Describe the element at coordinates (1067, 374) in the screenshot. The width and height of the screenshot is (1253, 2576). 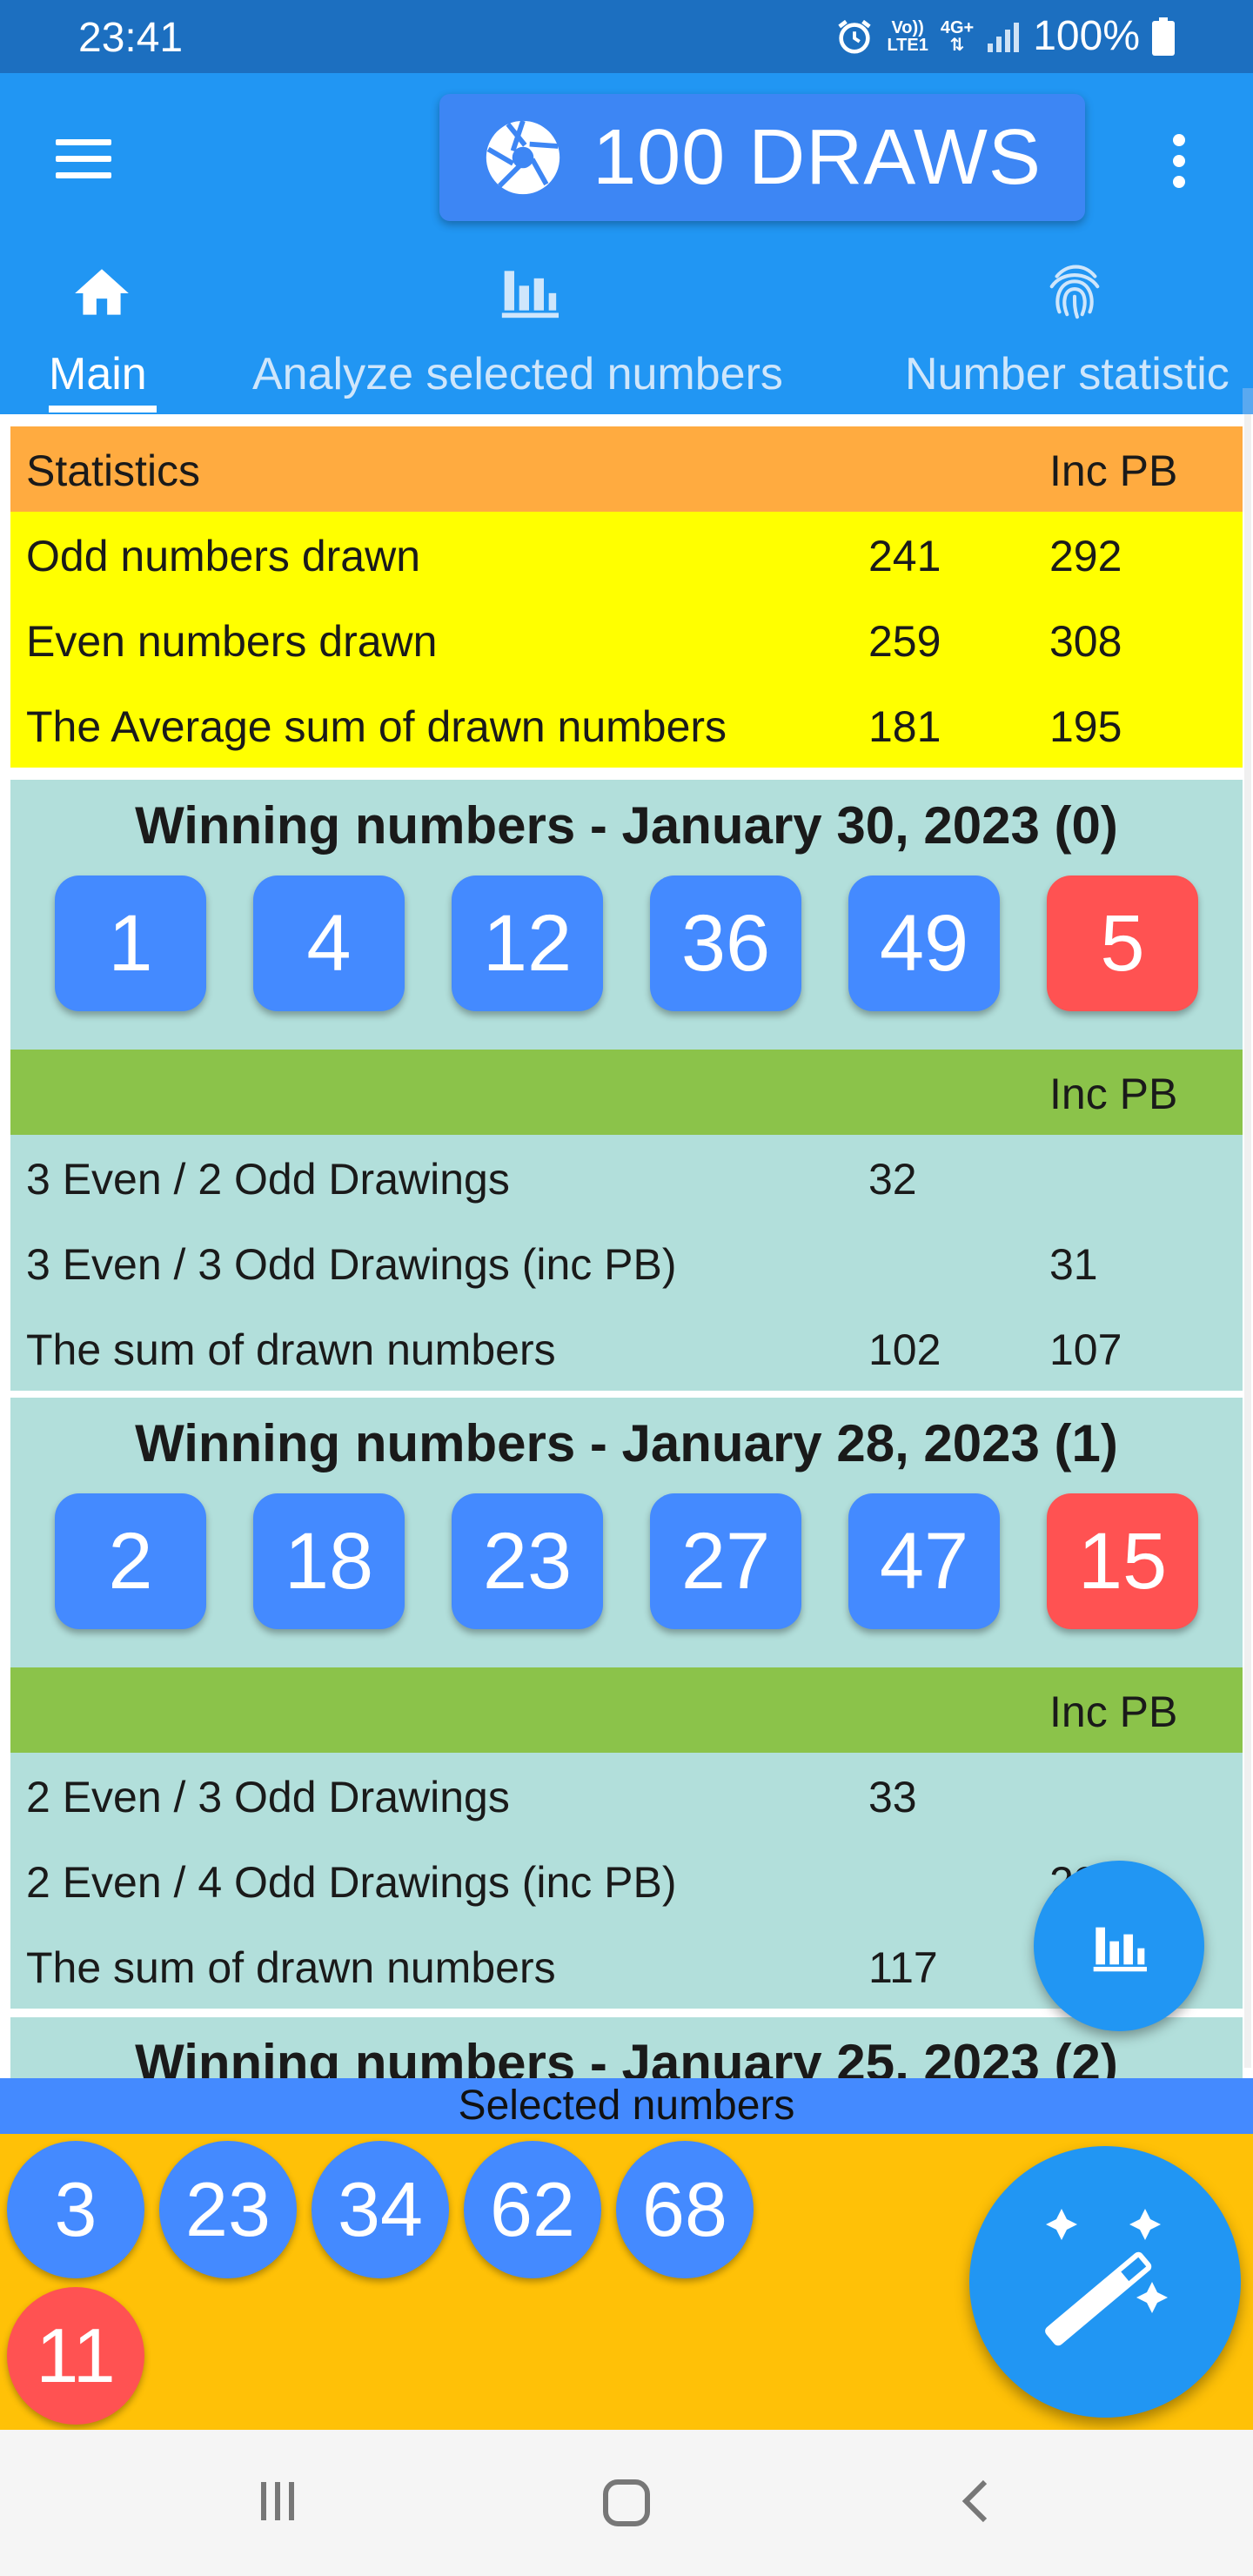
I see `tab-number-statistic-label: Number statistic` at that location.